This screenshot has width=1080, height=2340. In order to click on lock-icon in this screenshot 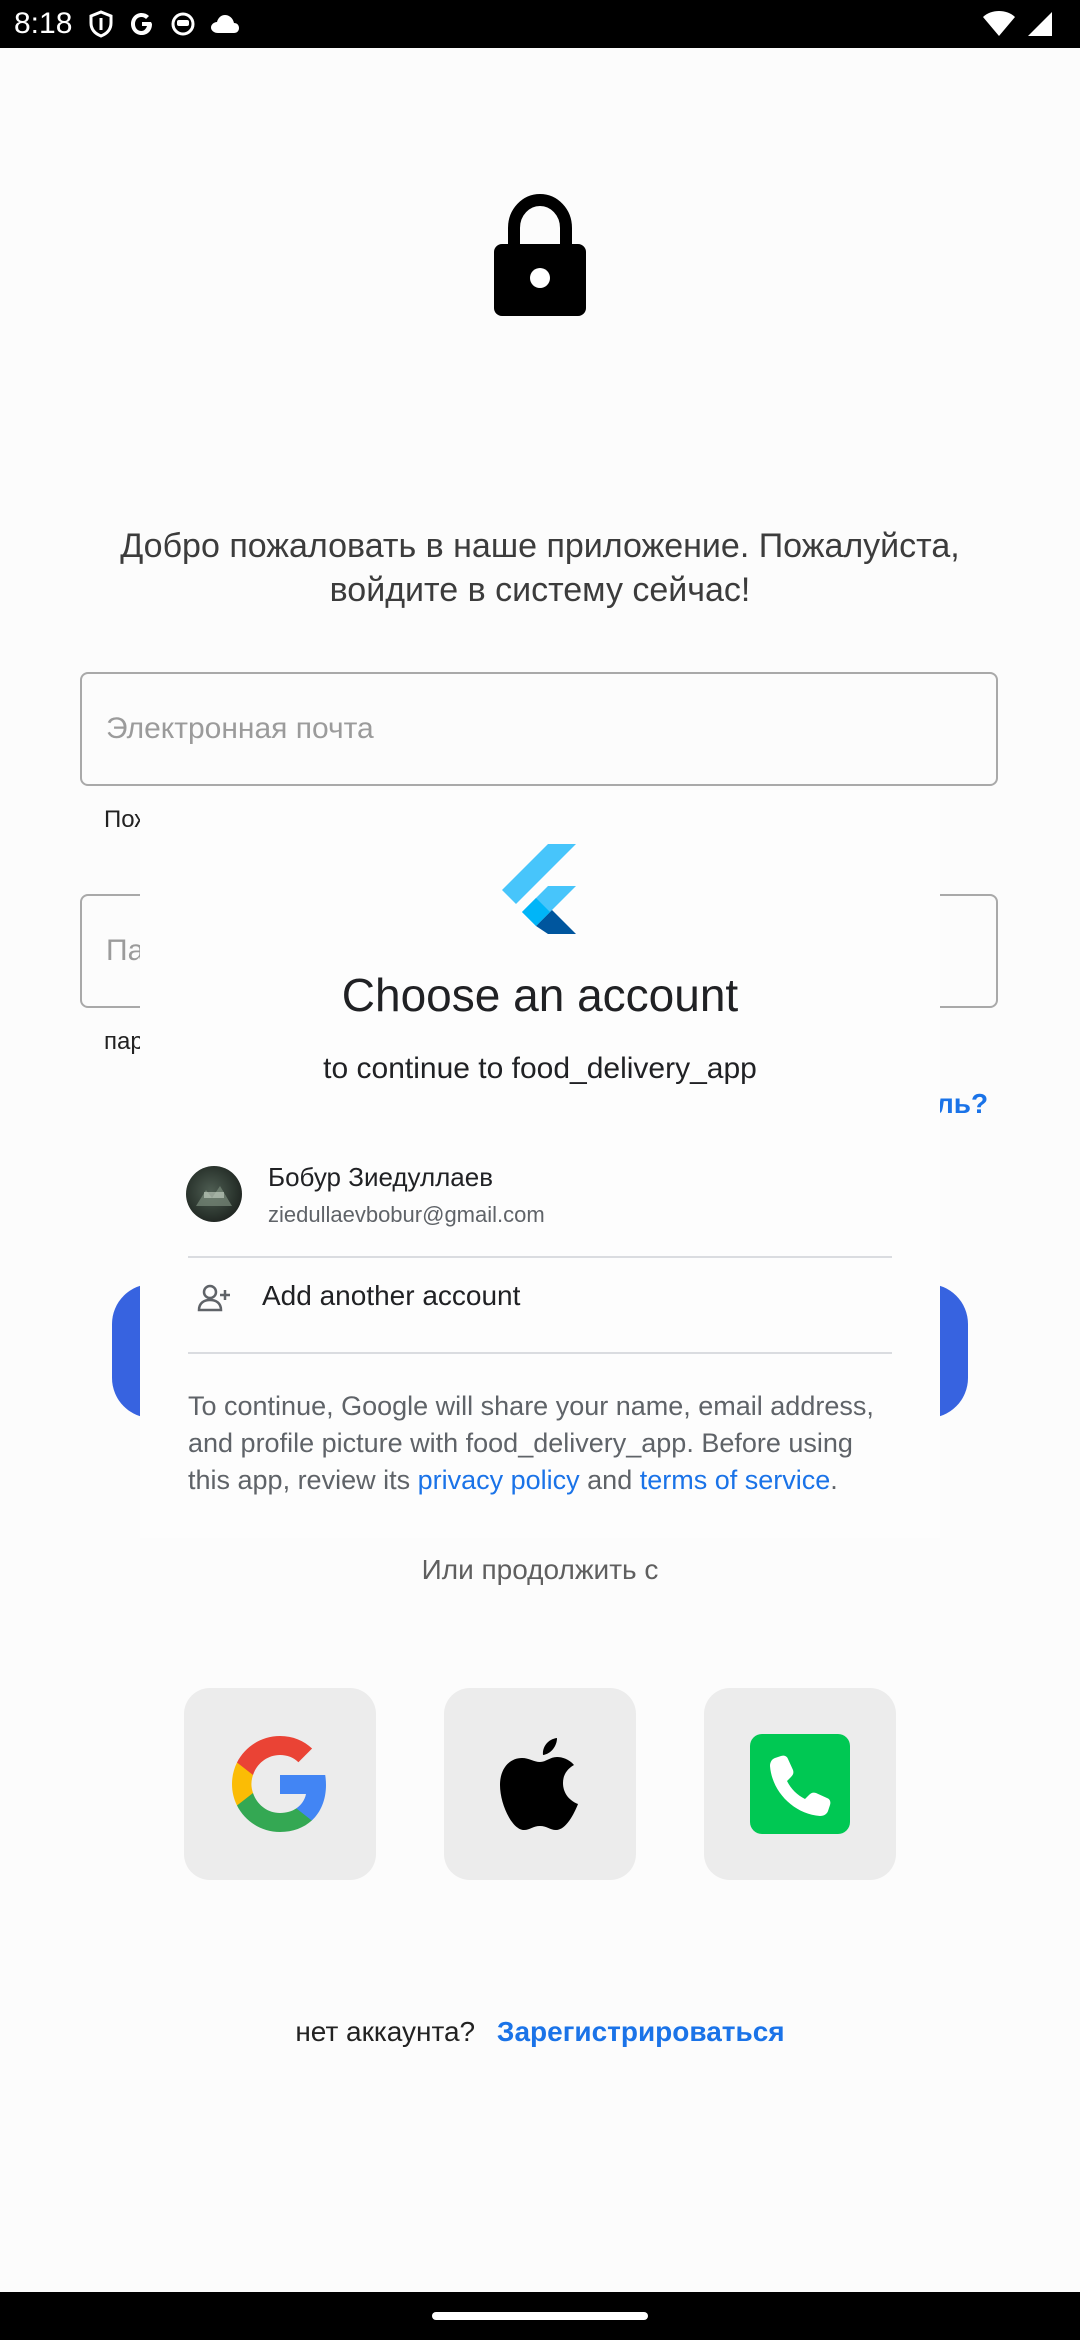, I will do `click(540, 254)`.